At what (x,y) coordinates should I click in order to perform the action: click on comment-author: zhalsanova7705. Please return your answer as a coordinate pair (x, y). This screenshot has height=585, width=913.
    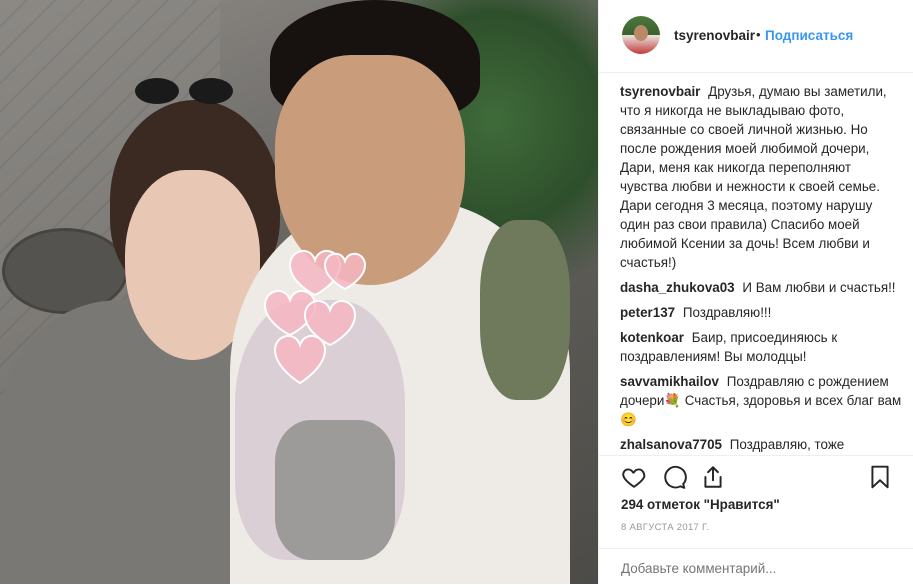
    Looking at the image, I should click on (671, 444).